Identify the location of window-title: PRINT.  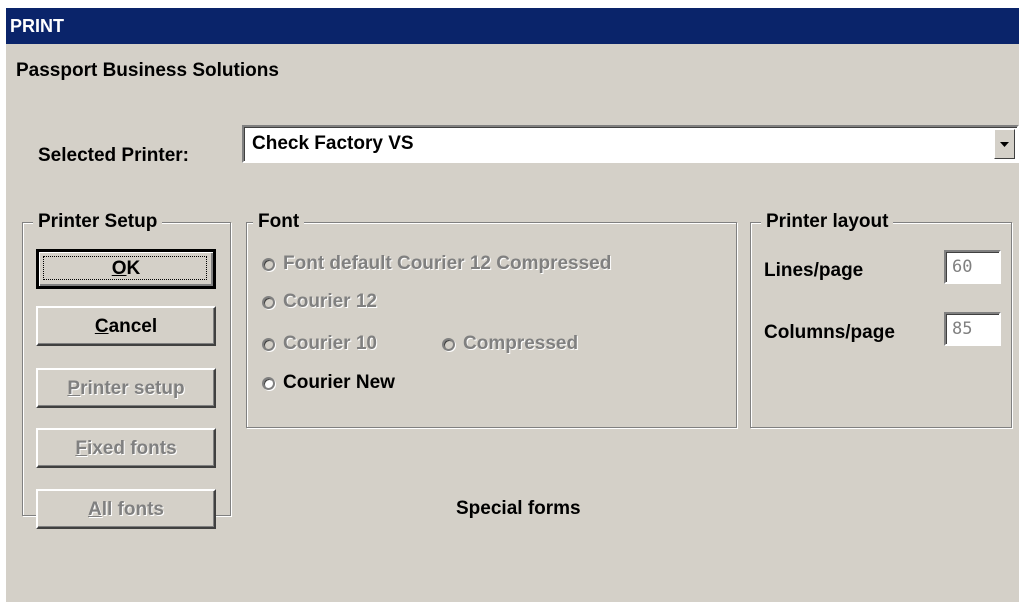
(37, 26).